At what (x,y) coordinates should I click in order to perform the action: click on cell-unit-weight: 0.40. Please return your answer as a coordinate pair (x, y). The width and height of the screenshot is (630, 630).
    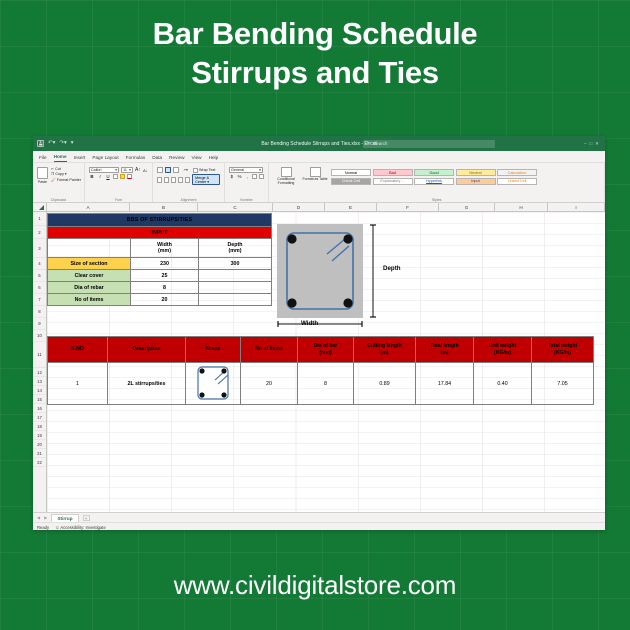
    Looking at the image, I should click on (502, 383).